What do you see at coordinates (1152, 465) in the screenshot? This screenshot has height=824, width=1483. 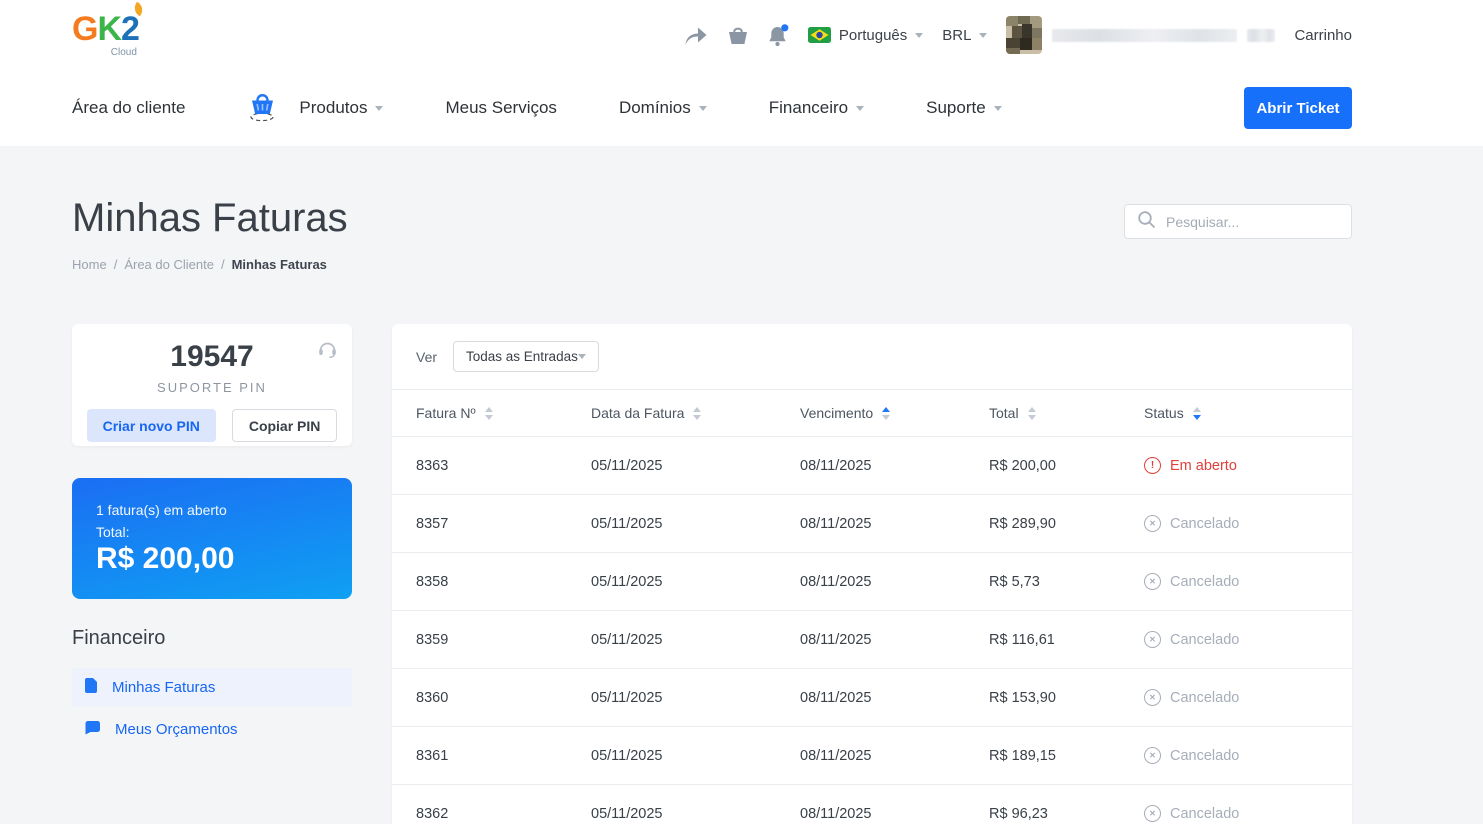 I see `status-icon: !` at bounding box center [1152, 465].